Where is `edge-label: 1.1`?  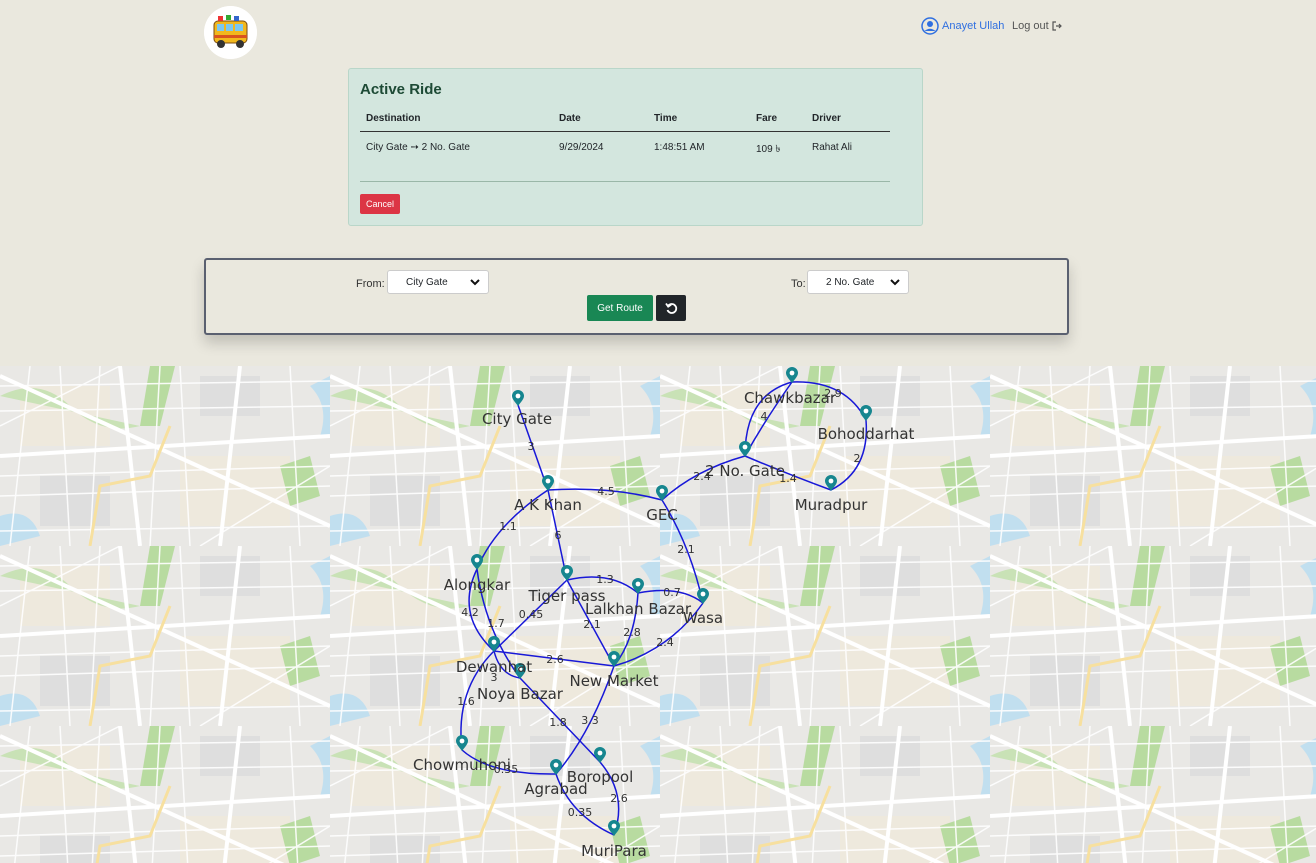
edge-label: 1.1 is located at coordinates (508, 526).